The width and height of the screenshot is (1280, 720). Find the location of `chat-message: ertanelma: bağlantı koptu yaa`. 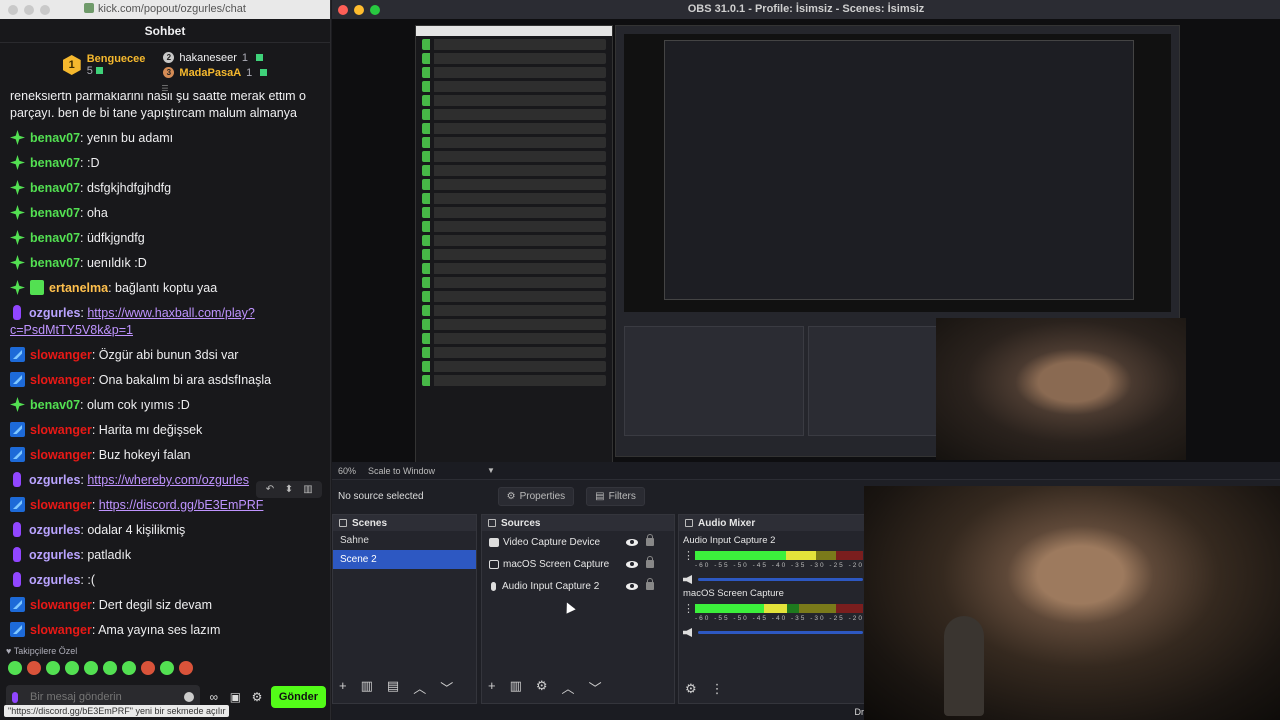

chat-message: ertanelma: bağlantı koptu yaa is located at coordinates (165, 288).